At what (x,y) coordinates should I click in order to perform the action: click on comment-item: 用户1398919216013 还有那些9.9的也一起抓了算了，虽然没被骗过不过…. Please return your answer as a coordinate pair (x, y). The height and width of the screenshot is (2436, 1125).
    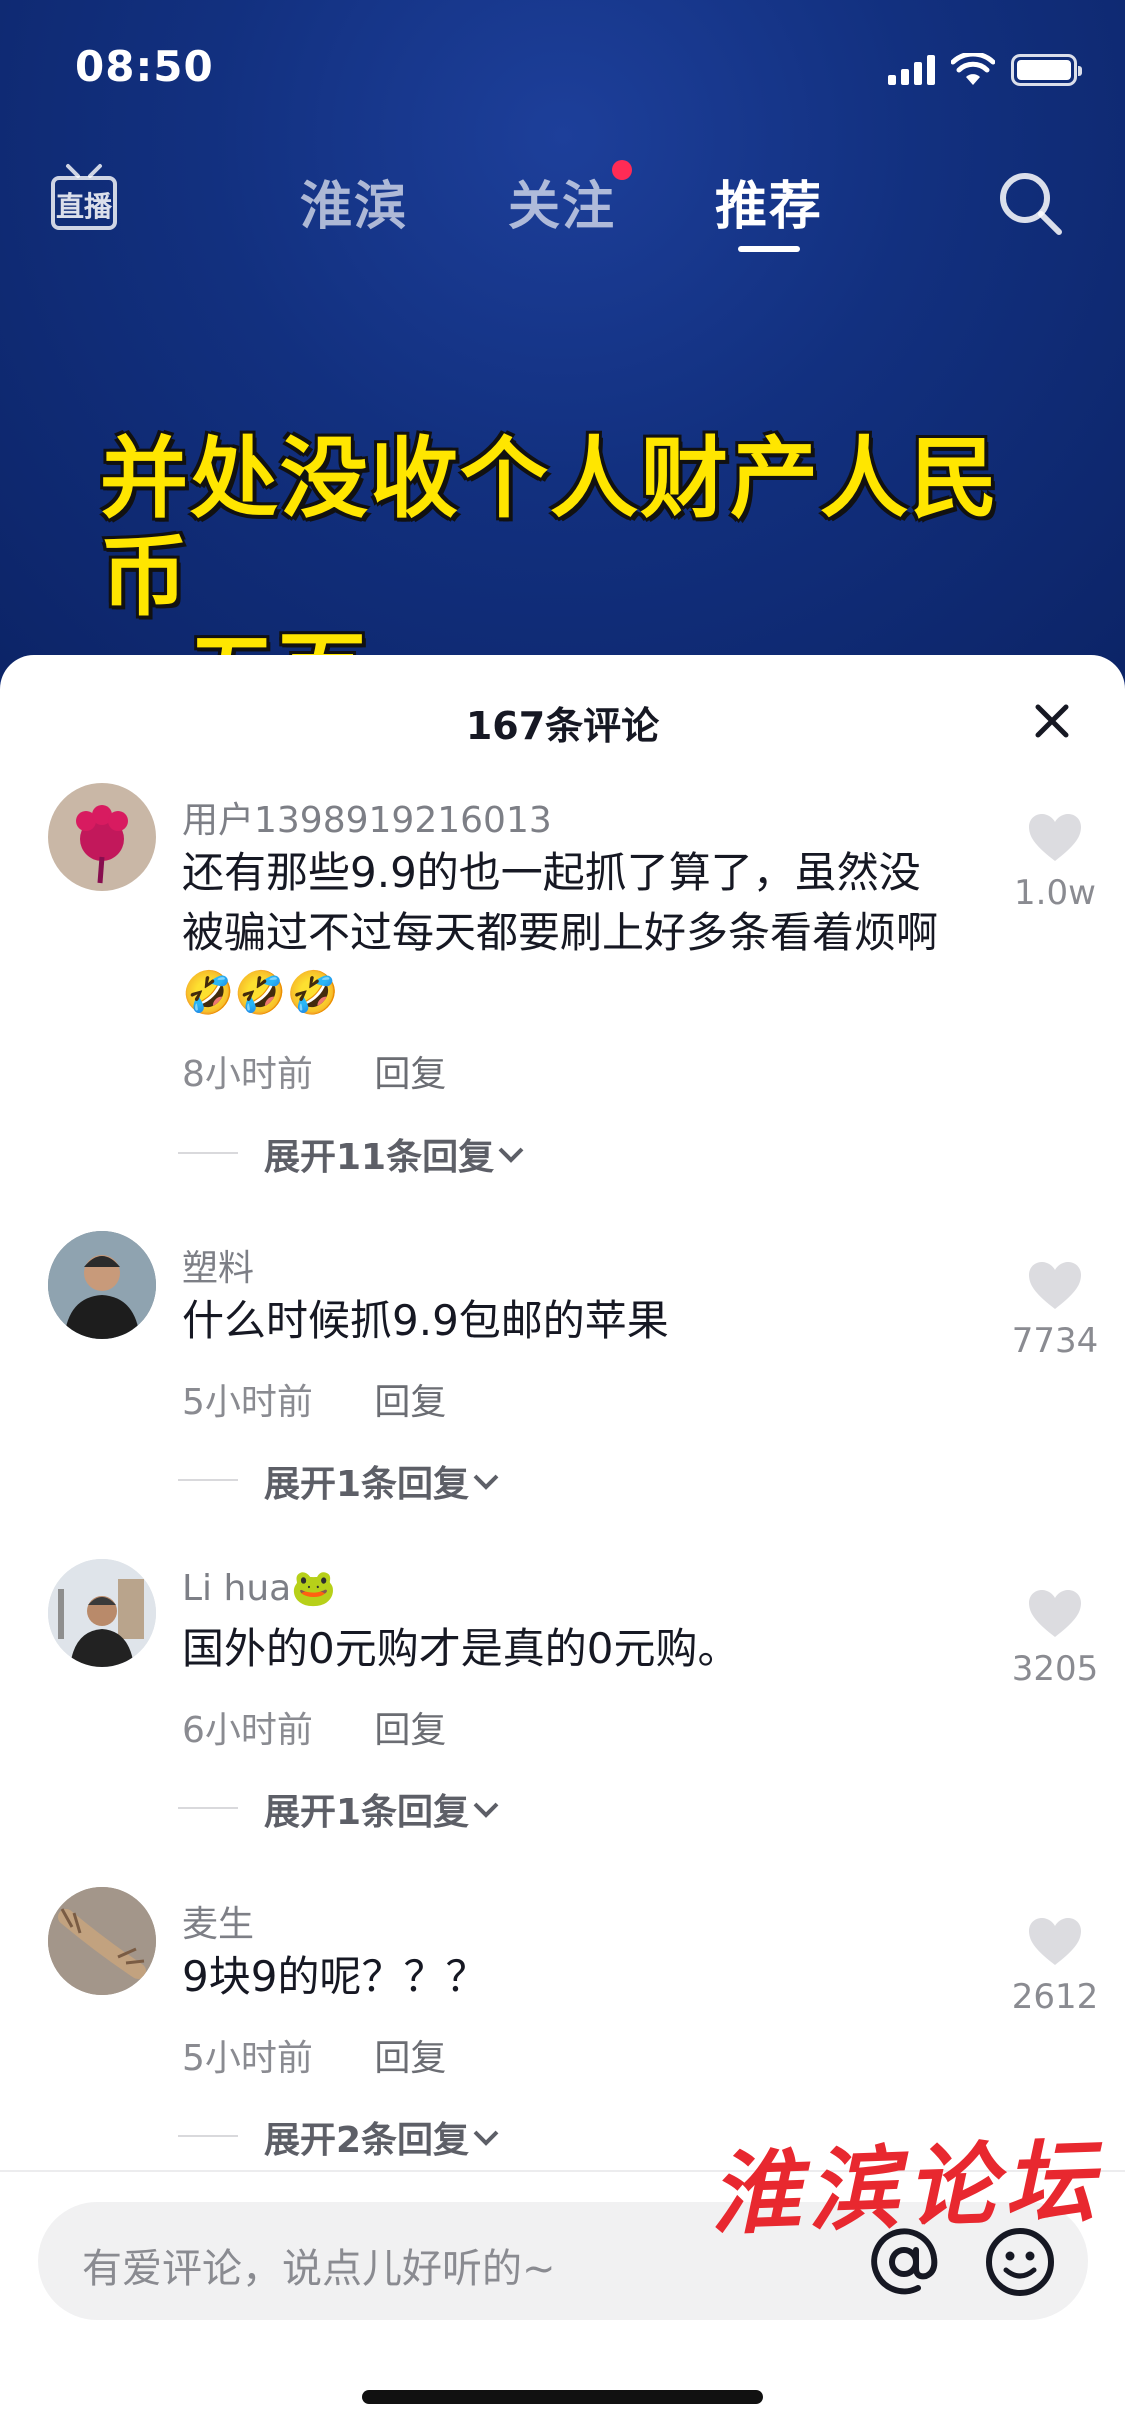
    Looking at the image, I should click on (562, 943).